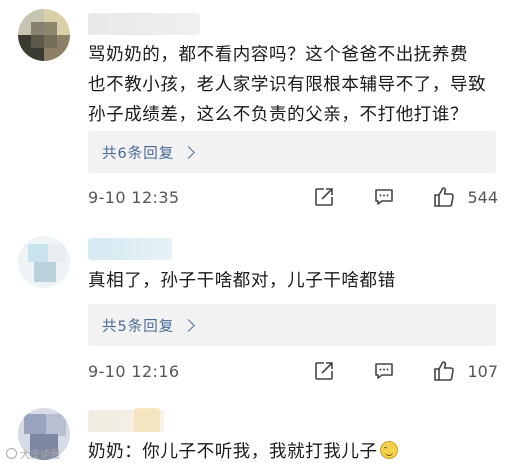  What do you see at coordinates (11, 453) in the screenshot?
I see `watermark-logo-icon` at bounding box center [11, 453].